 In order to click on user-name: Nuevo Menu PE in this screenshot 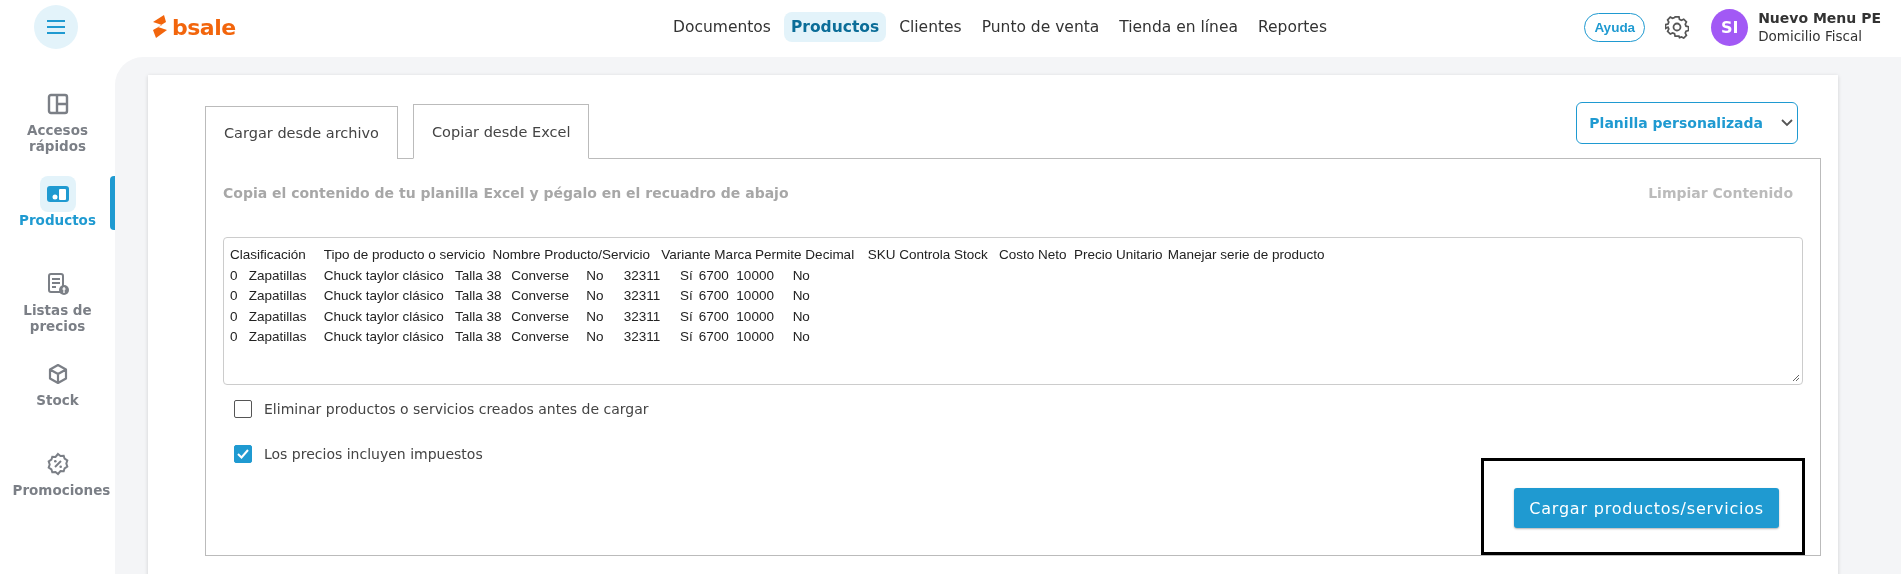, I will do `click(1819, 18)`.